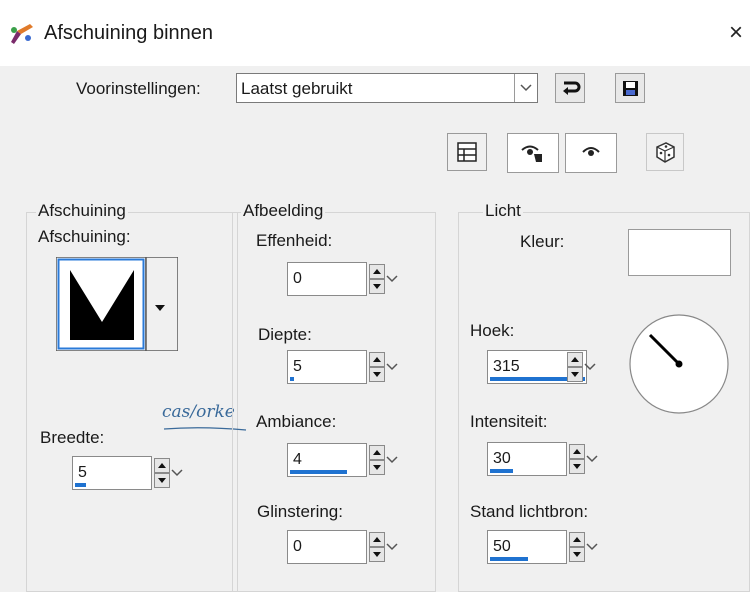 The image size is (750, 592). I want to click on eye-icon, so click(591, 161).